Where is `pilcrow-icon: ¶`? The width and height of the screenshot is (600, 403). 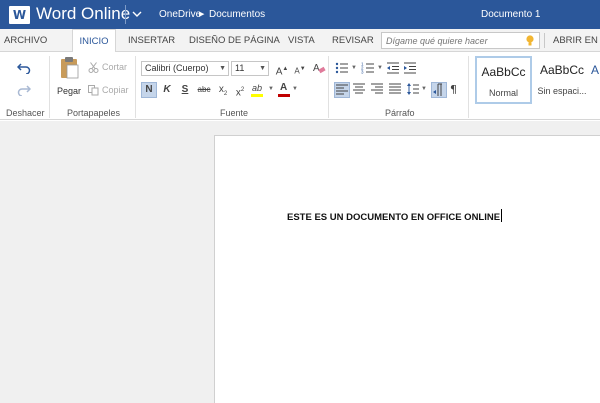
pilcrow-icon: ¶ is located at coordinates (453, 89).